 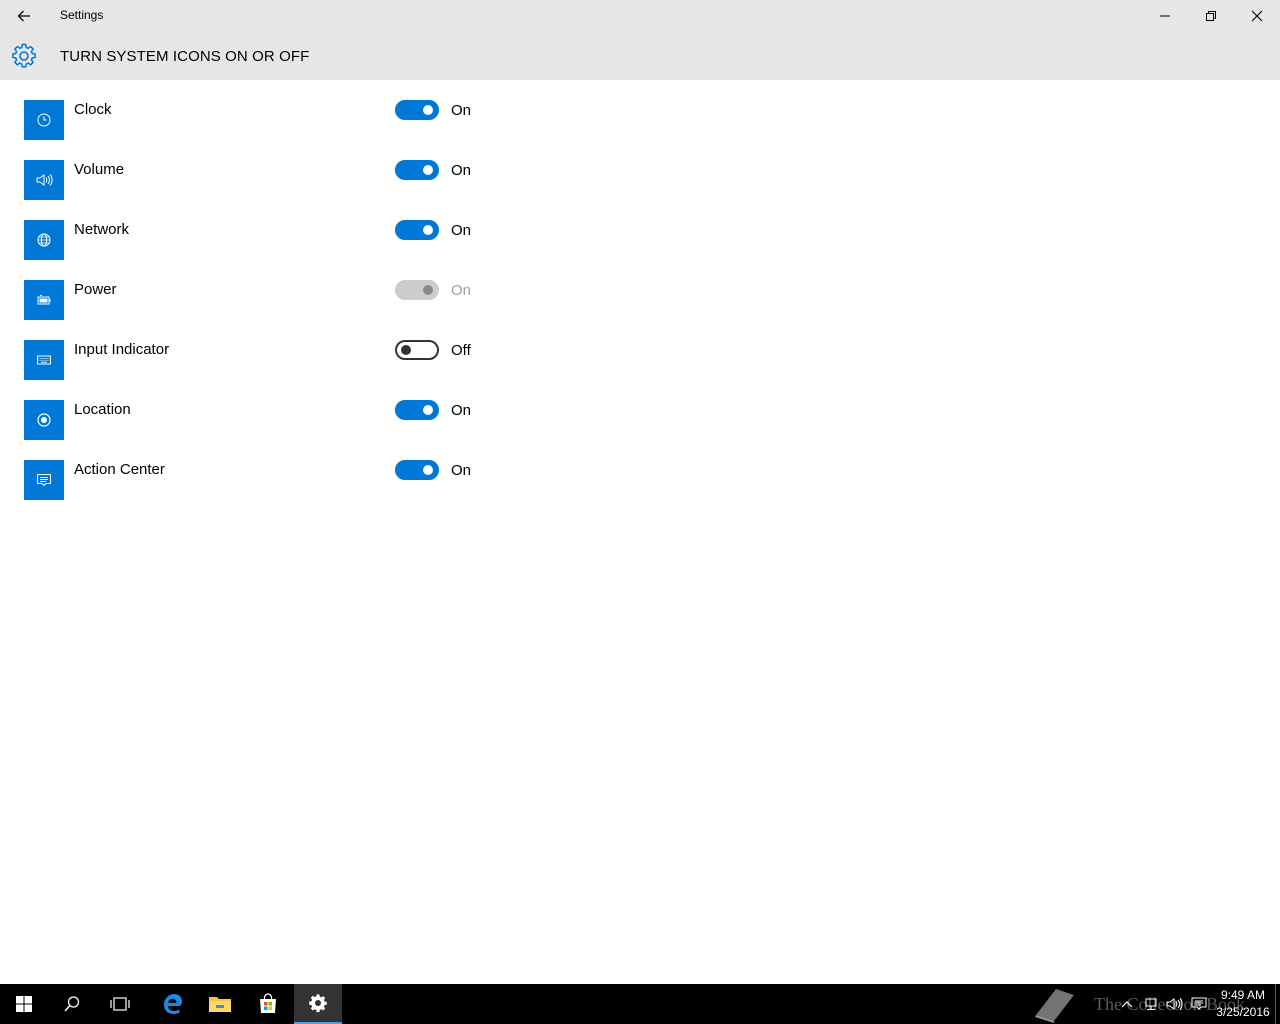 What do you see at coordinates (260, 170) in the screenshot?
I see `setting-row-volume: Volume On` at bounding box center [260, 170].